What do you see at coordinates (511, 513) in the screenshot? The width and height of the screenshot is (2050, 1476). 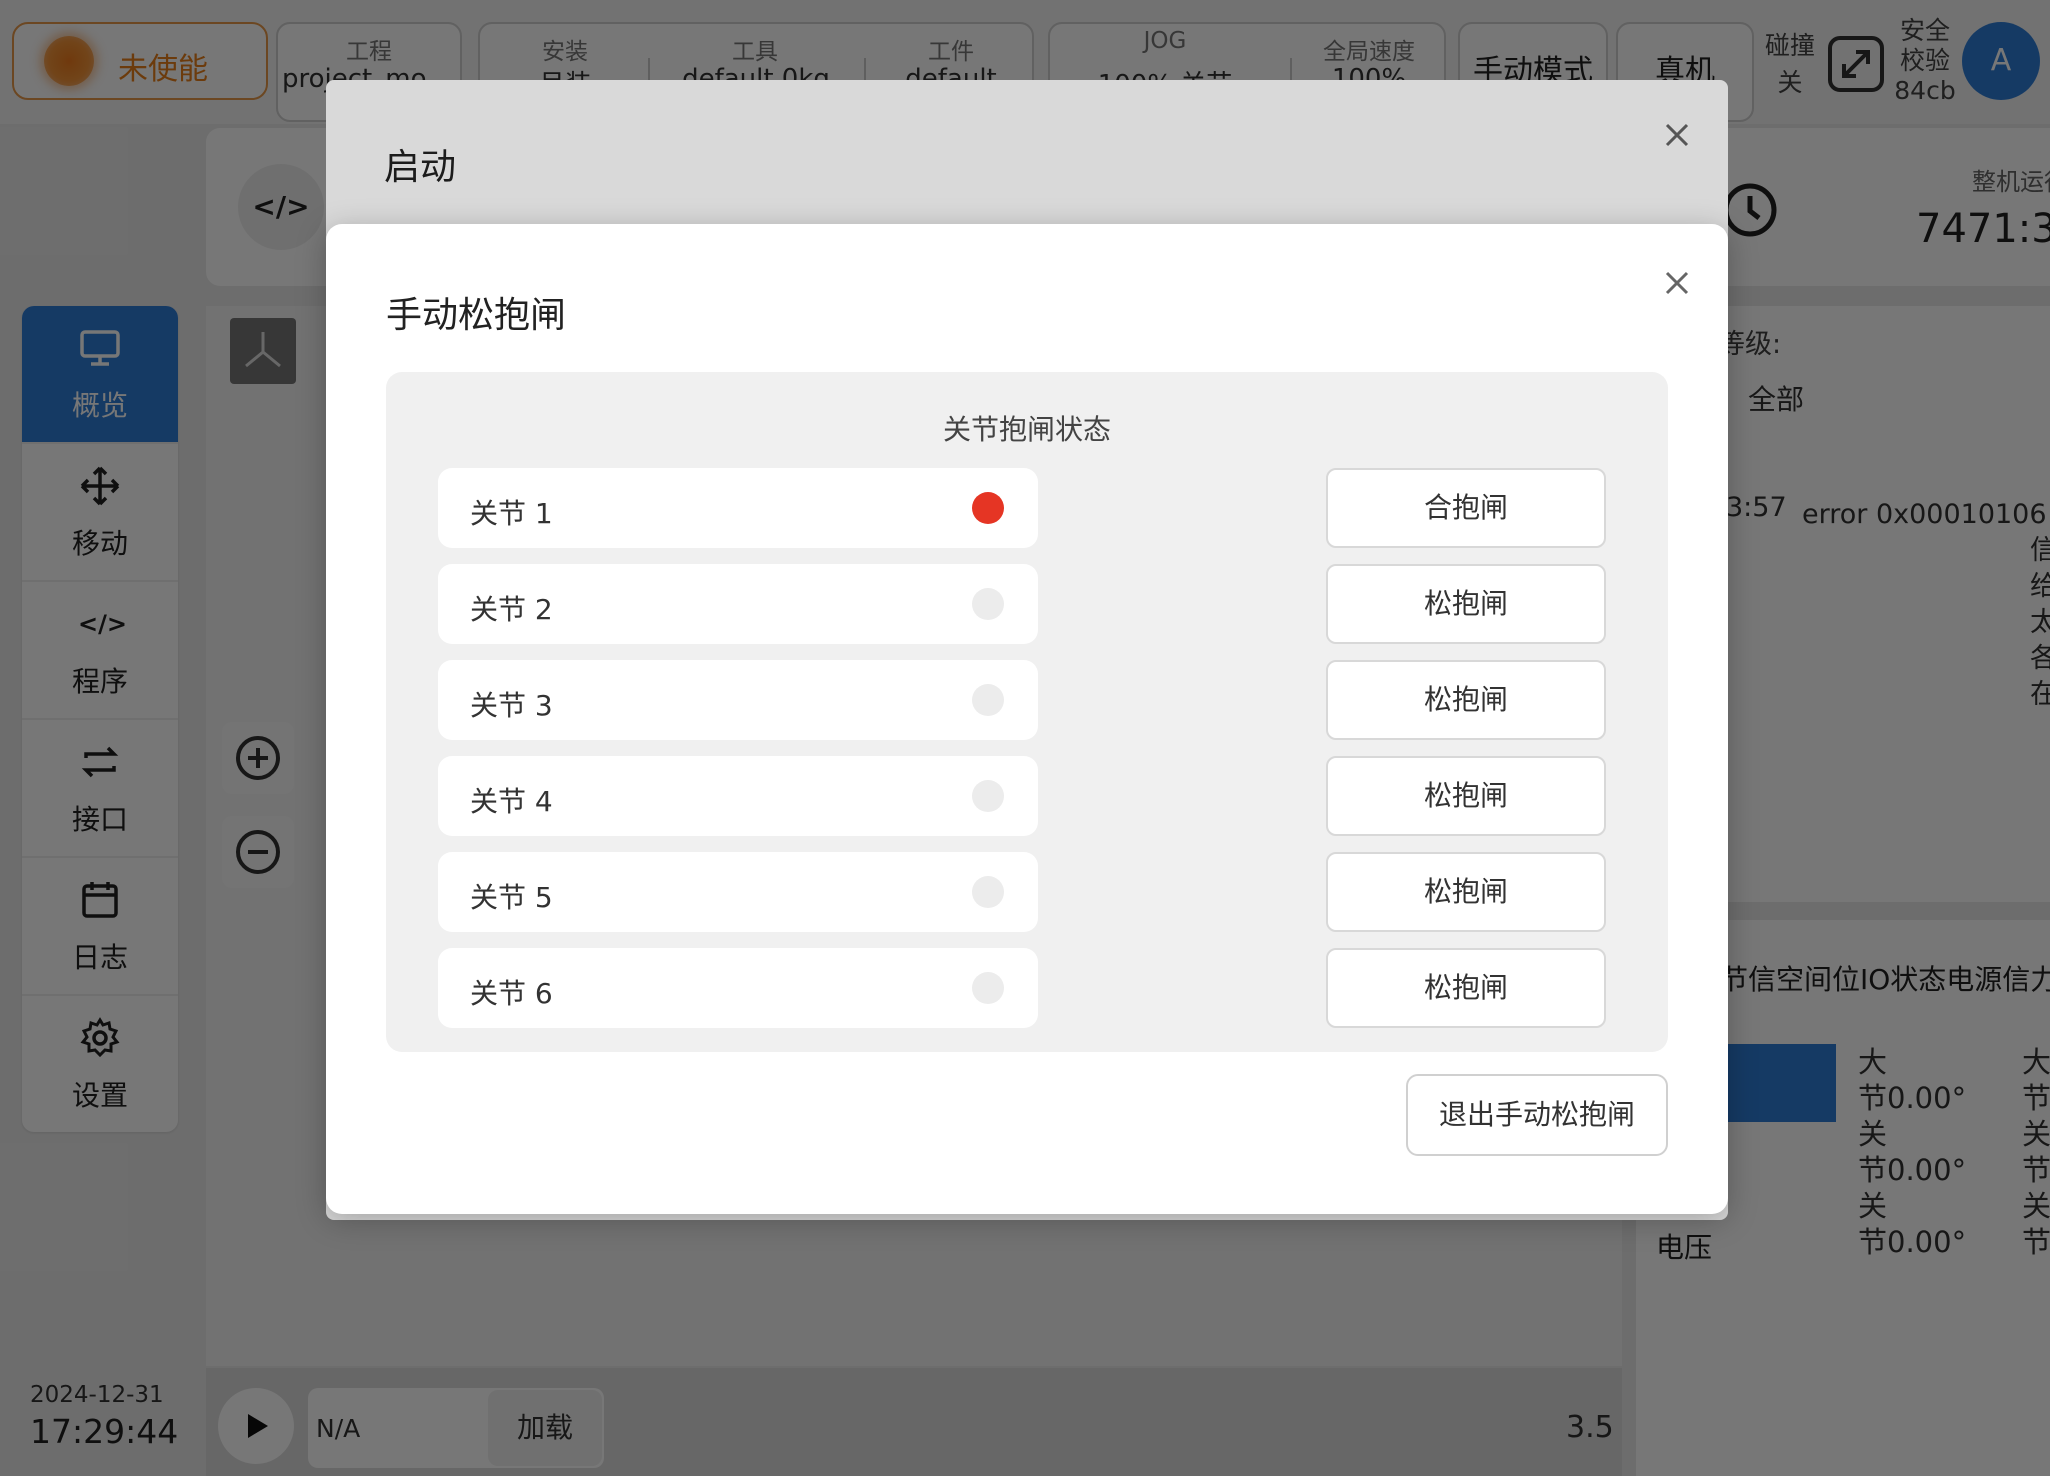 I see `joint-label: 关节 1` at bounding box center [511, 513].